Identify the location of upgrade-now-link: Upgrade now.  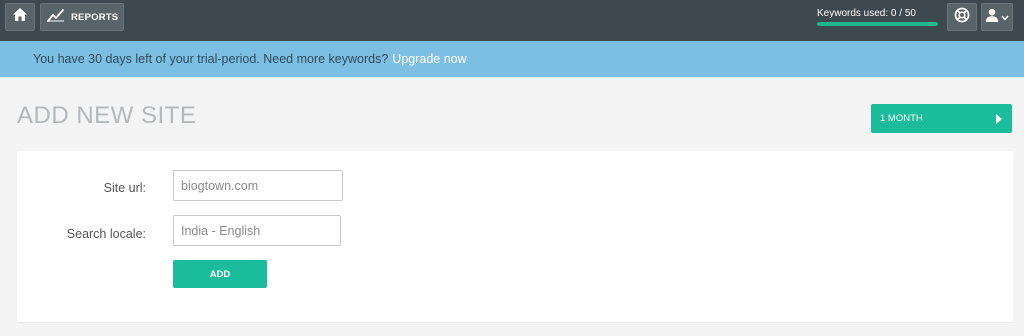
(429, 59).